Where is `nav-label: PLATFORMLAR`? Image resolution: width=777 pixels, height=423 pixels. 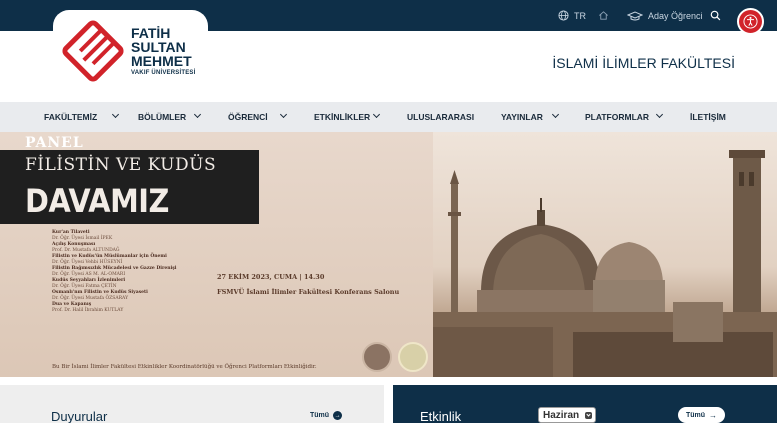 nav-label: PLATFORMLAR is located at coordinates (617, 117).